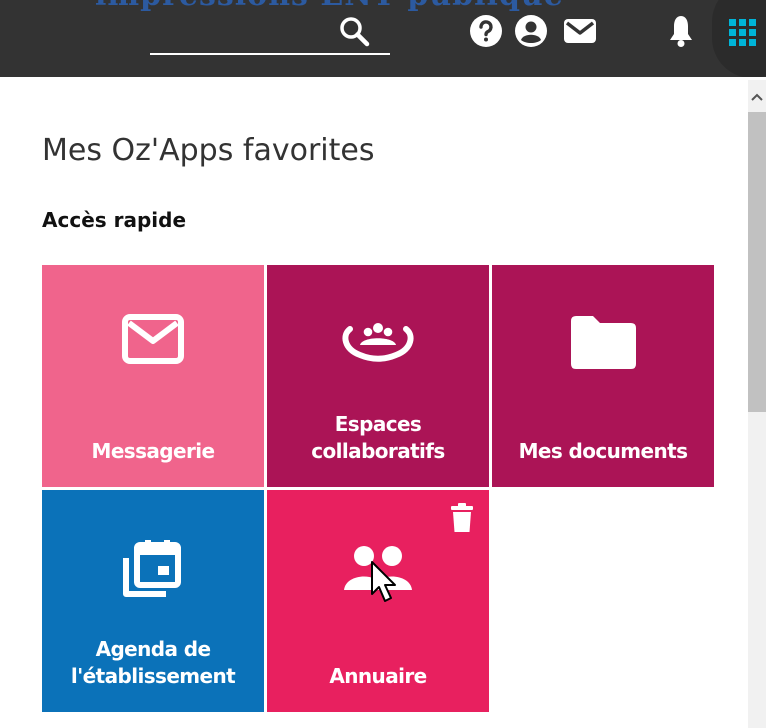 The height and width of the screenshot is (728, 766). Describe the element at coordinates (208, 150) in the screenshot. I see `page-title: Mes Oz'Apps favorites` at that location.